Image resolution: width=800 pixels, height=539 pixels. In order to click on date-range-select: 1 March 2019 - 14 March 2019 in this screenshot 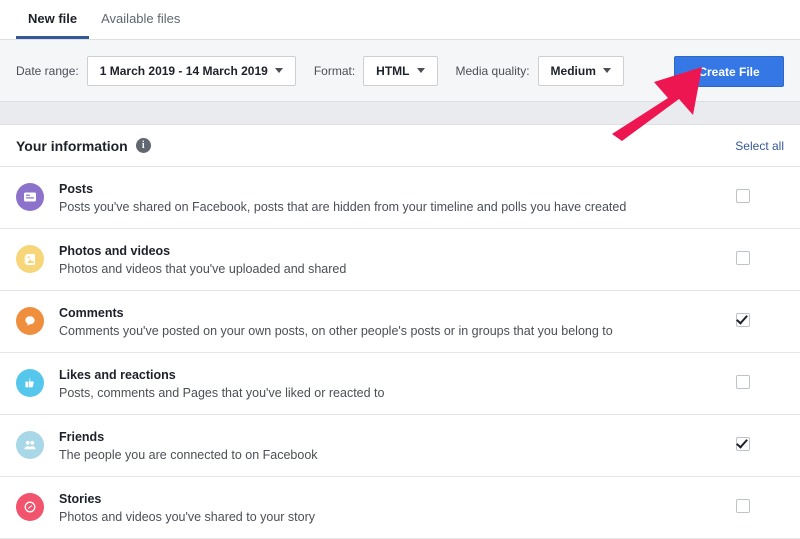, I will do `click(191, 70)`.